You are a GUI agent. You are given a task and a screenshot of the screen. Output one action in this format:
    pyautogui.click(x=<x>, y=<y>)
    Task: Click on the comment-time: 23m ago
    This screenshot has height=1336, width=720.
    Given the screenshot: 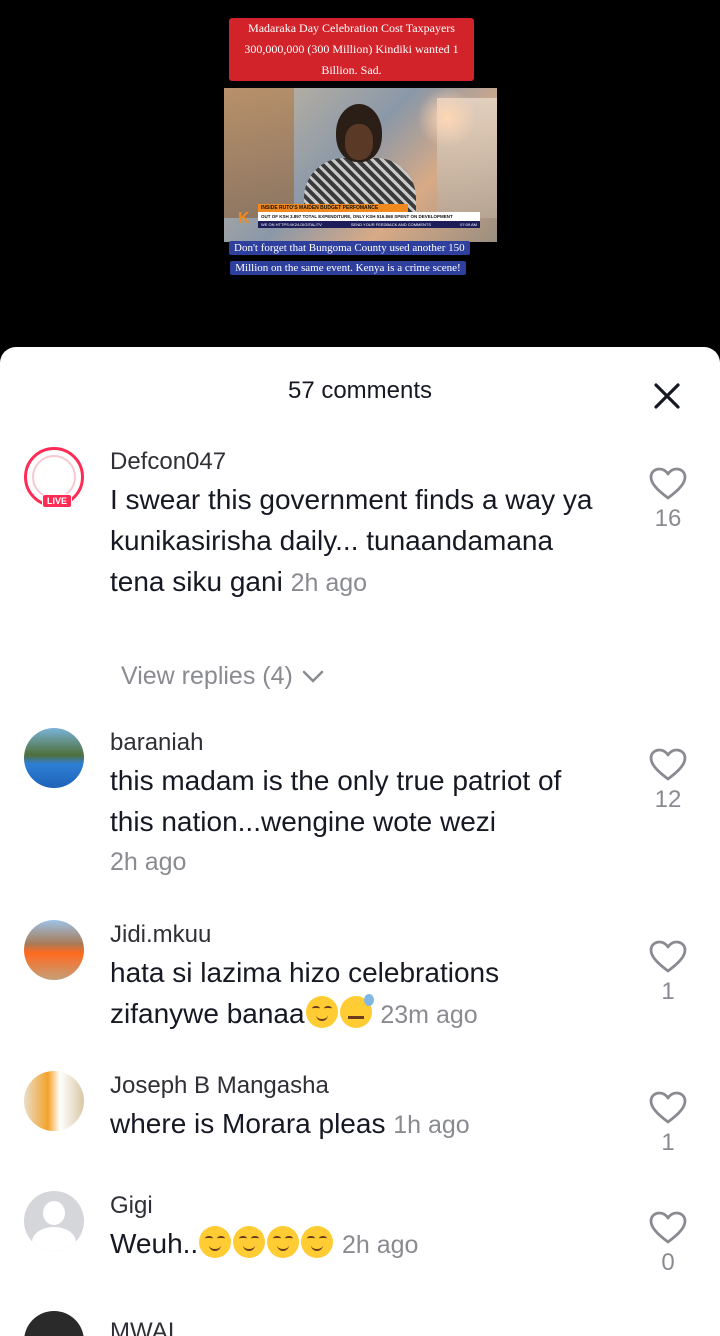 What is the action you would take?
    pyautogui.click(x=429, y=1015)
    